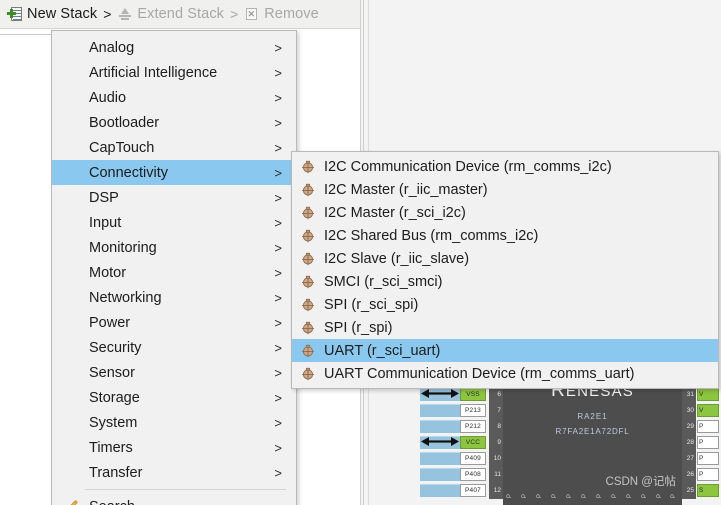 The width and height of the screenshot is (721, 505). What do you see at coordinates (431, 235) in the screenshot?
I see `submenu-item-label: I2C Shared Bus (rm_comms_i2c)` at bounding box center [431, 235].